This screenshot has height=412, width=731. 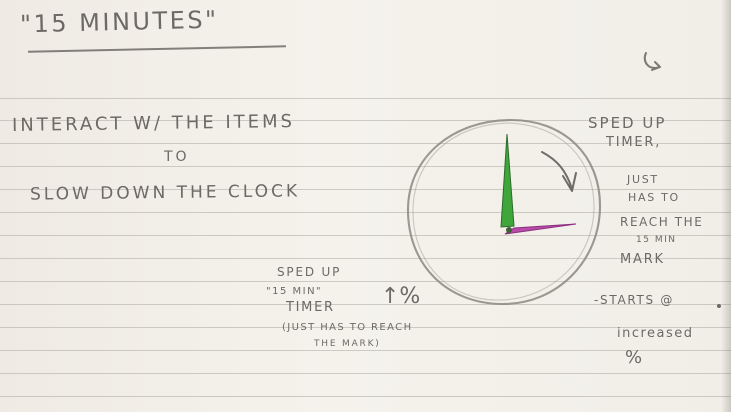 I want to click on green-minute-hand, so click(x=507, y=180).